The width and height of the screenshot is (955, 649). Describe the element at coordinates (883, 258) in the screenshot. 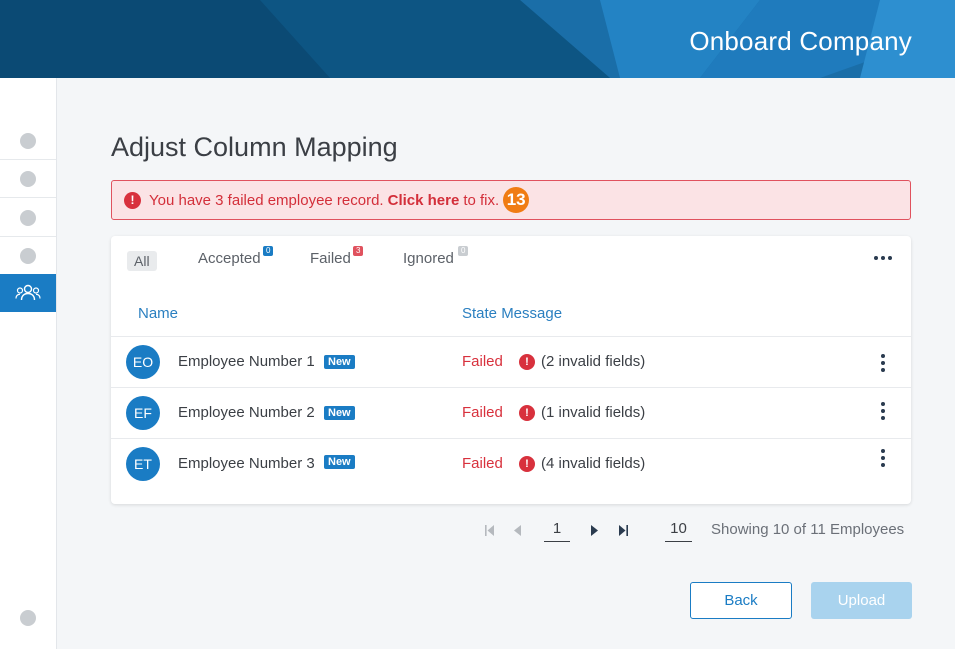

I see `more-options-icon` at that location.